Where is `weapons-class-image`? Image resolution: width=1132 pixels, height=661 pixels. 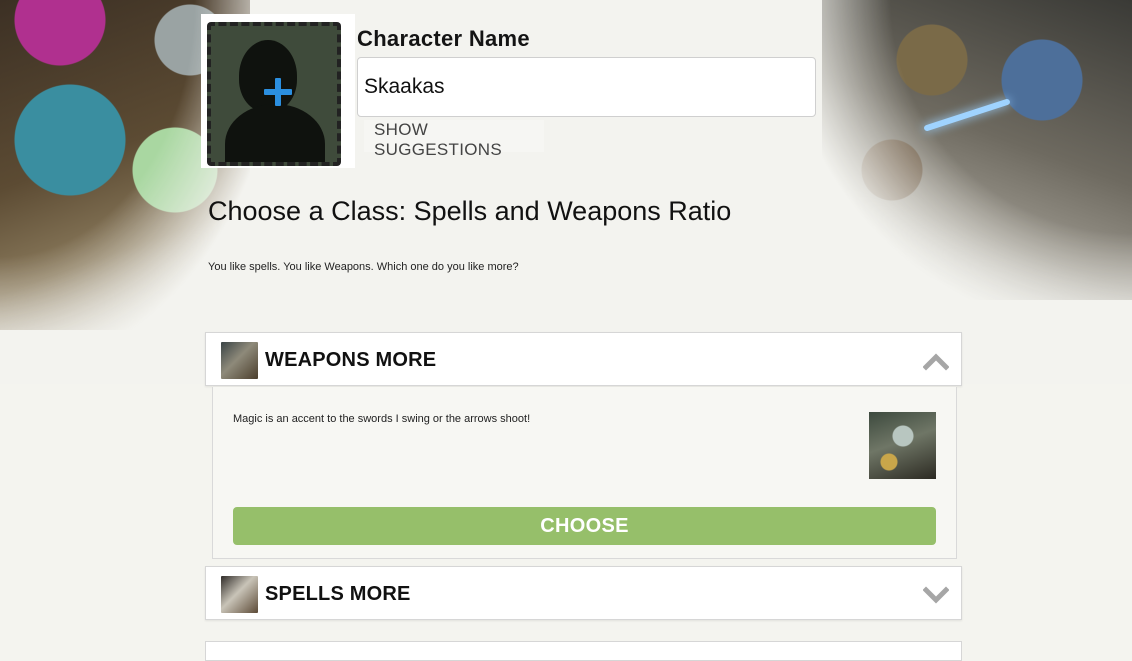
weapons-class-image is located at coordinates (902, 445).